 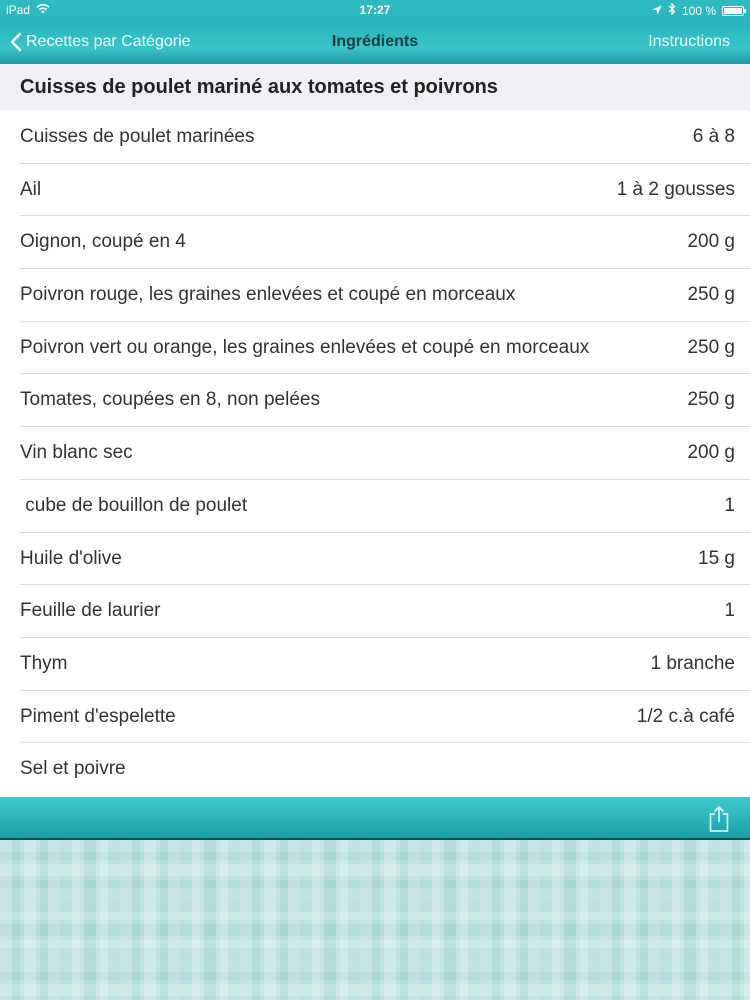 I want to click on ingredient-row: Ail 1 à 2 gousses, so click(x=385, y=190).